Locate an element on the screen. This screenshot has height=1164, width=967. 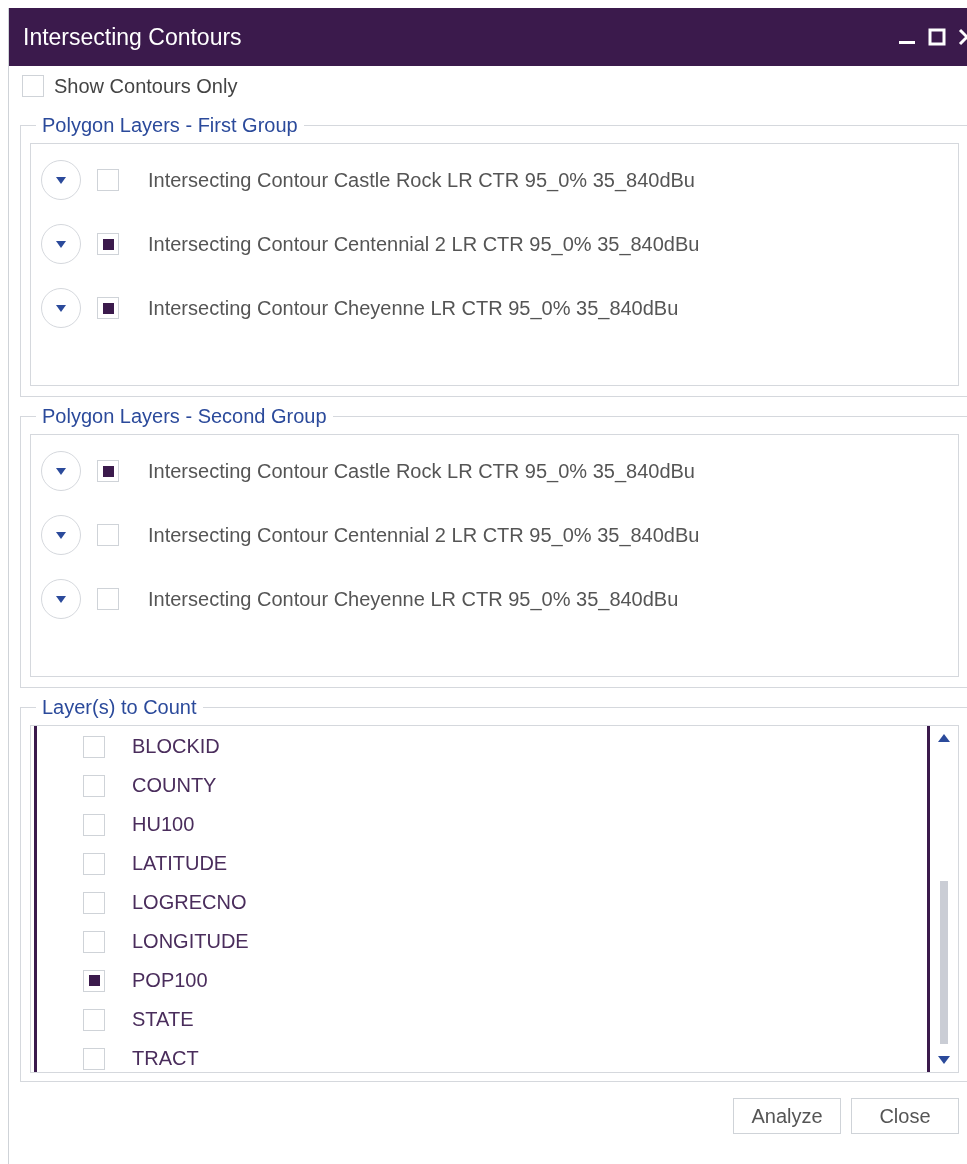
dialog-button: Close is located at coordinates (905, 1116).